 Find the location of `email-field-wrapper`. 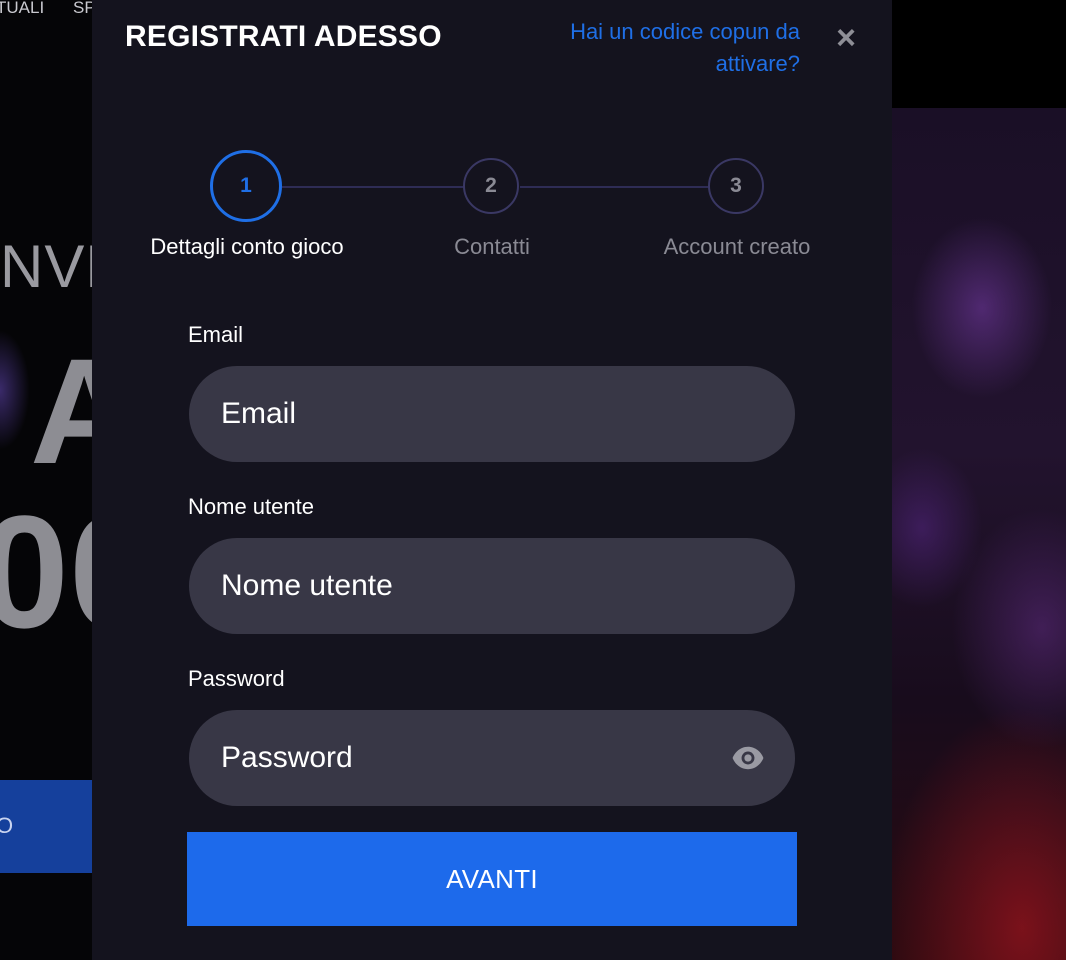

email-field-wrapper is located at coordinates (492, 414).